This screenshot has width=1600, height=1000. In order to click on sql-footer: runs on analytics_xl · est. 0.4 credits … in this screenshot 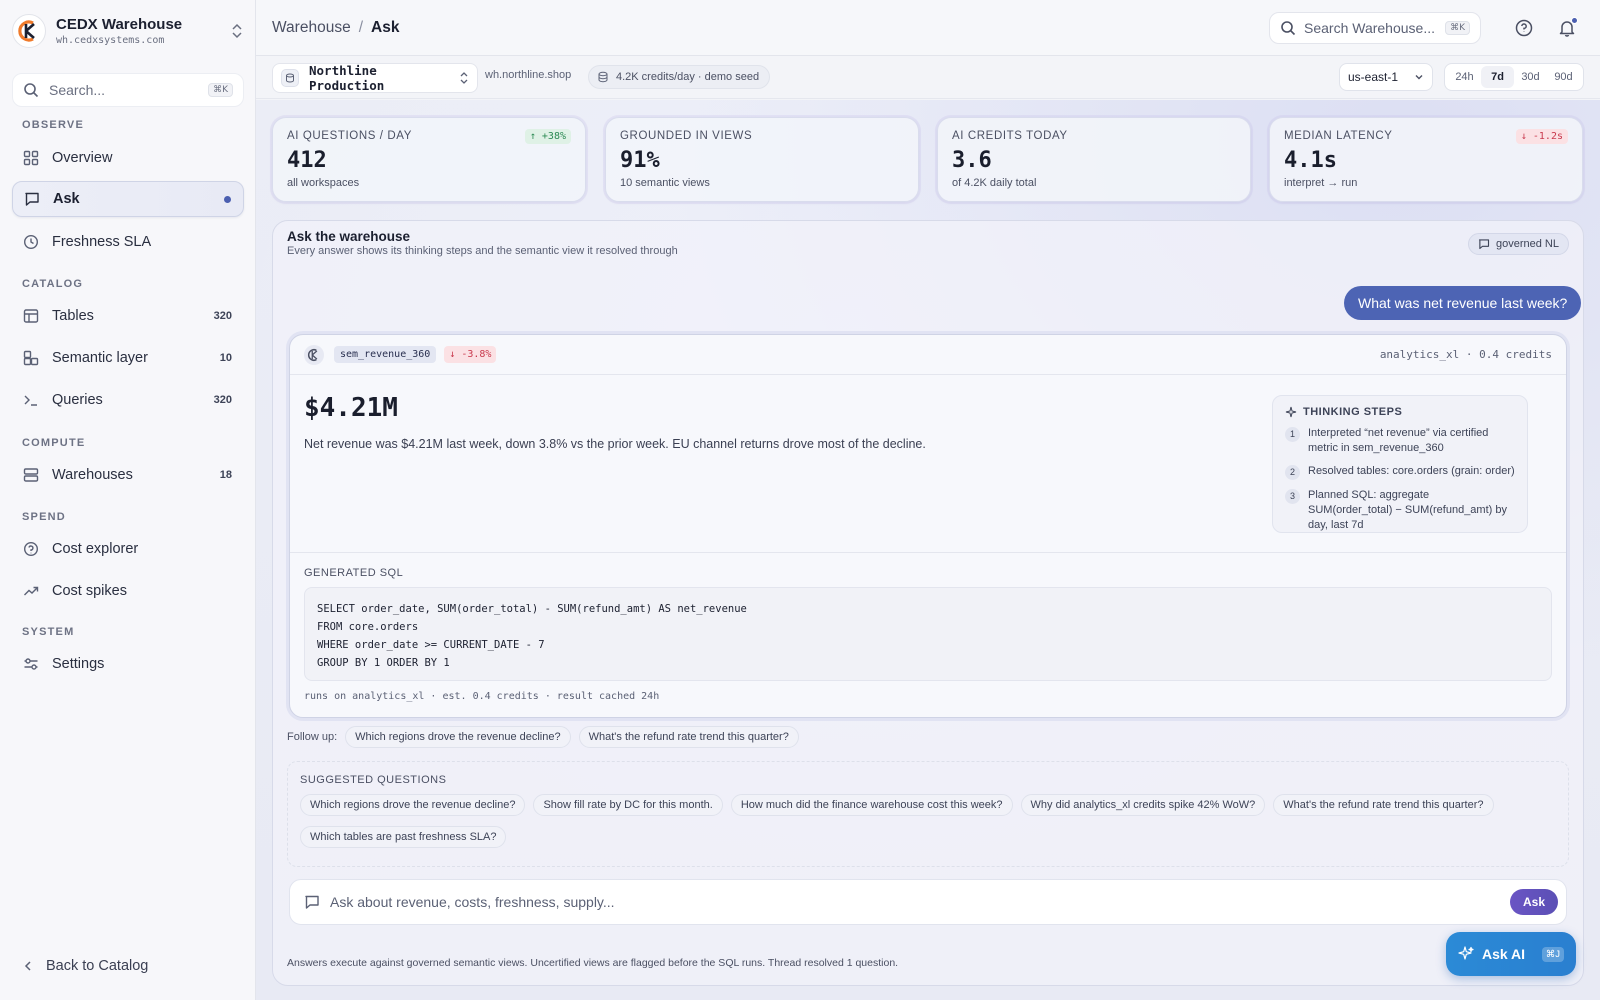, I will do `click(482, 696)`.